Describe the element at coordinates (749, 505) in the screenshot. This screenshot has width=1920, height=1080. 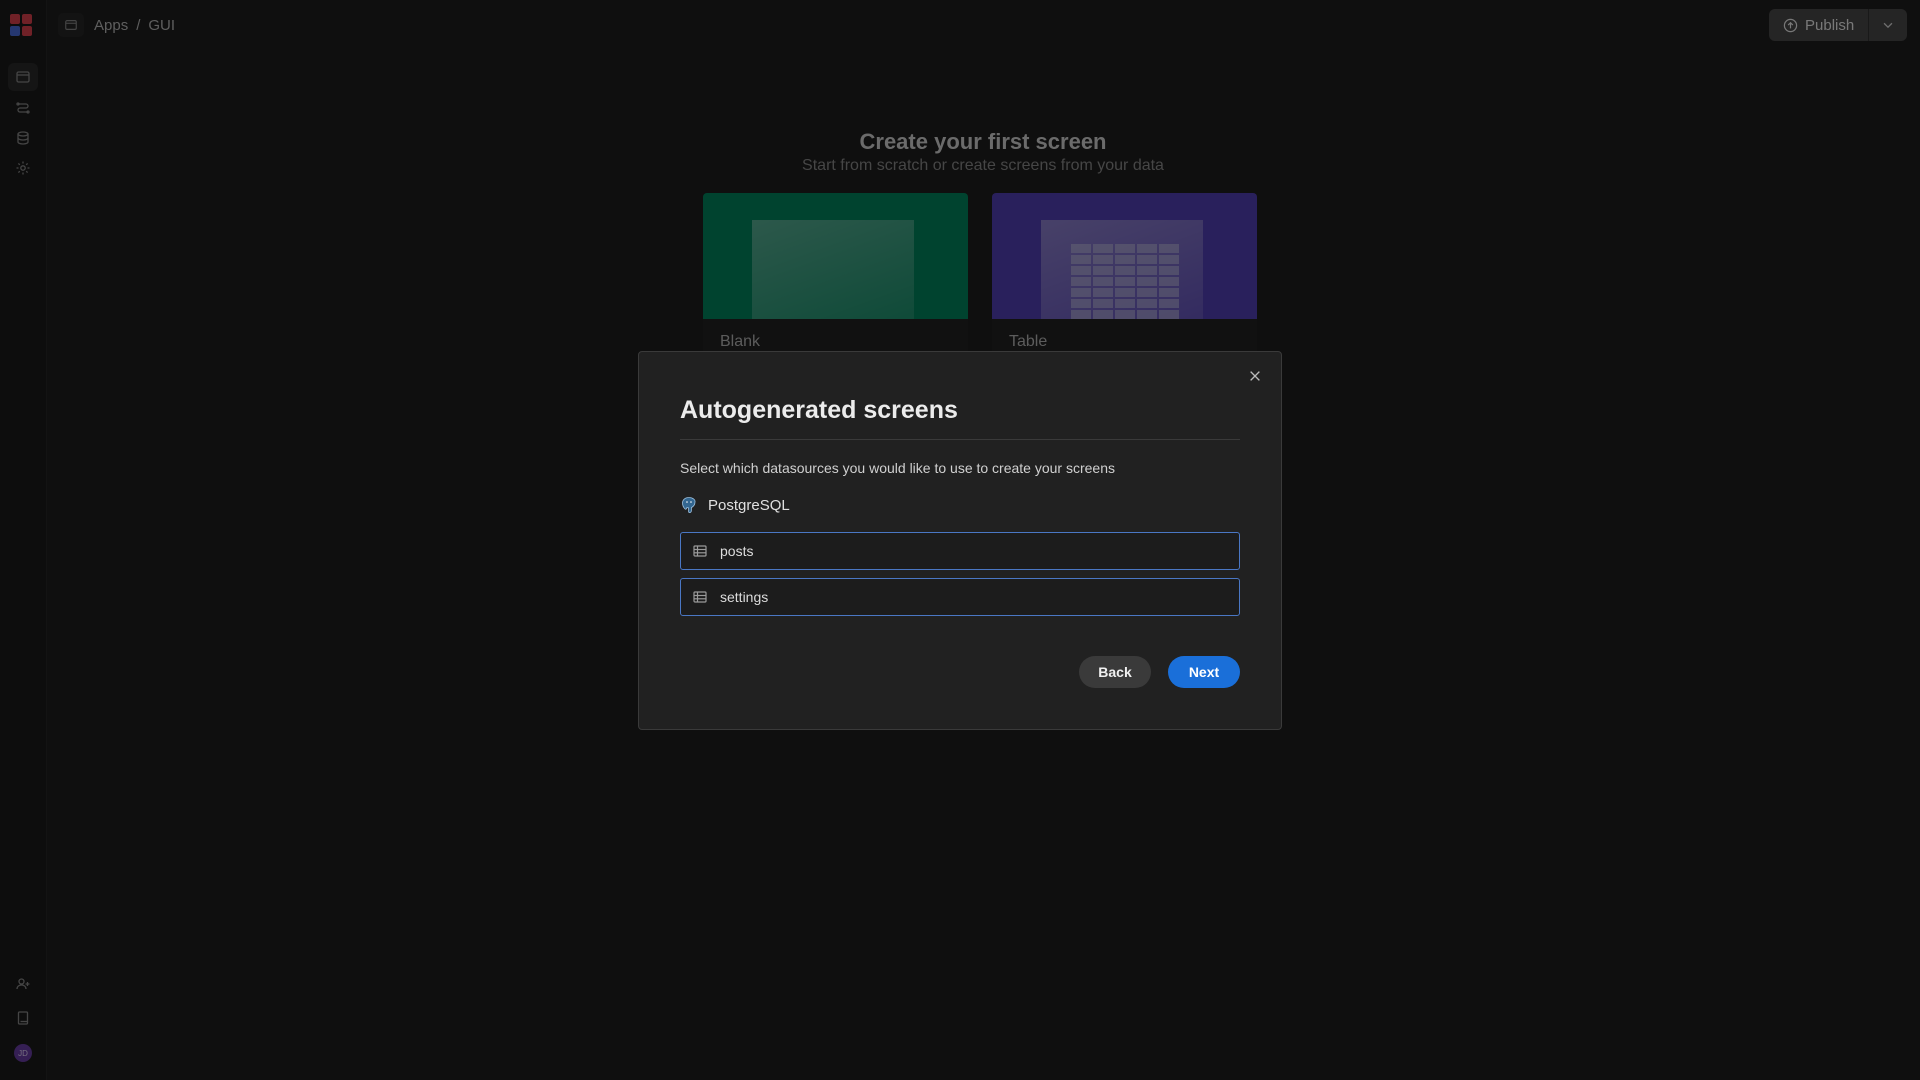
I see `datasource-name: PostgreSQL` at that location.